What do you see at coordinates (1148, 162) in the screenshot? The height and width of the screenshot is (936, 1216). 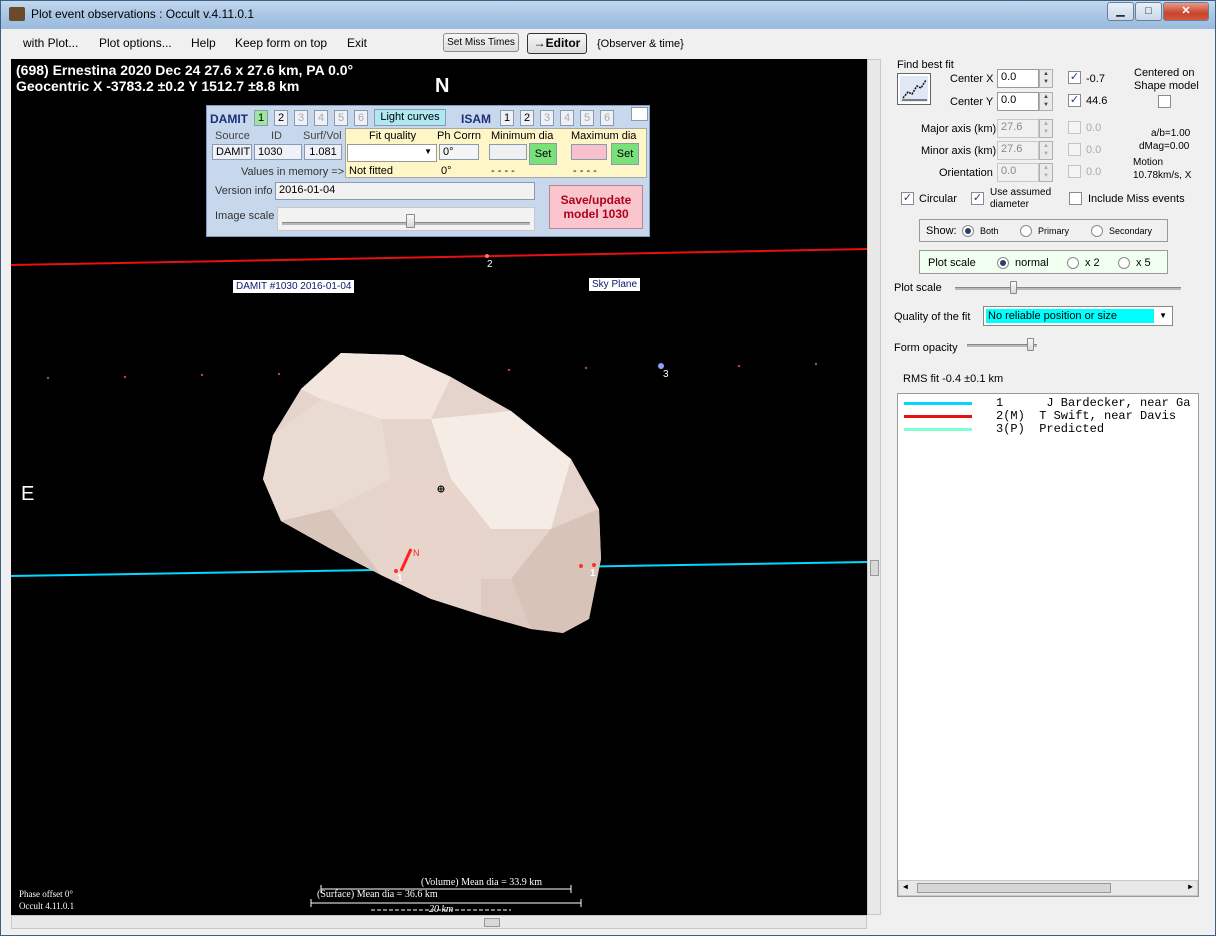 I see `motion-label: Motion` at bounding box center [1148, 162].